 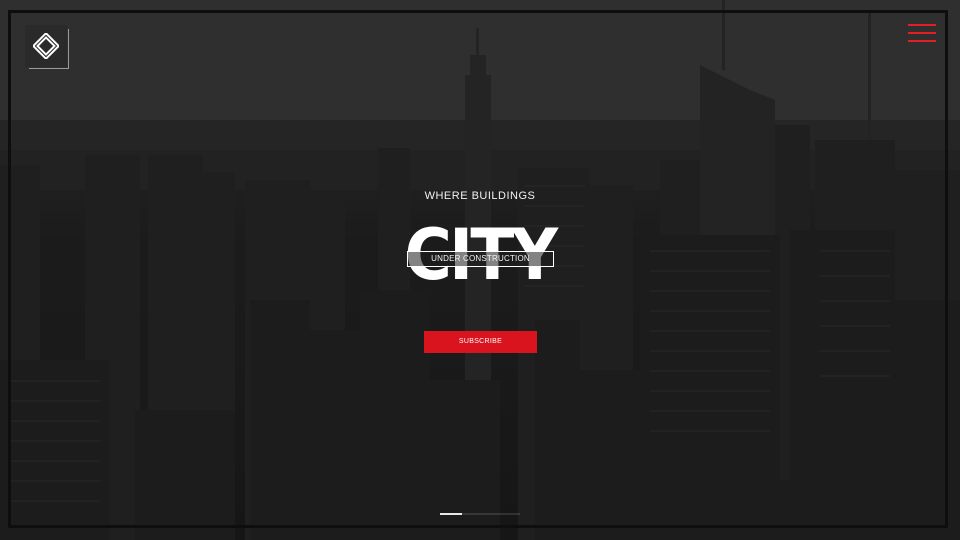 I want to click on slide-dot, so click(x=491, y=514).